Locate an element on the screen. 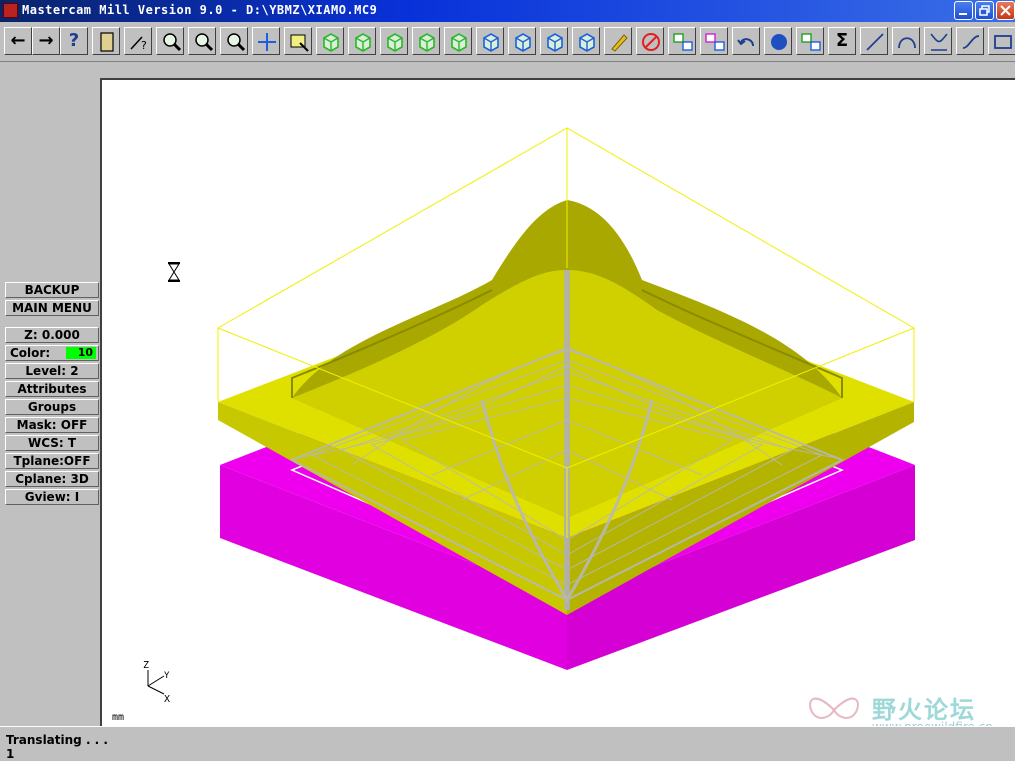 The height and width of the screenshot is (761, 1015). no-paint-button is located at coordinates (650, 41).